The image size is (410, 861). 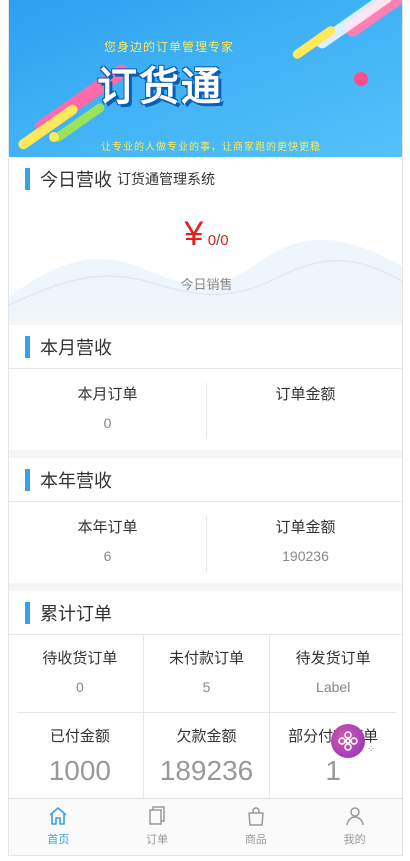 What do you see at coordinates (80, 673) in the screenshot?
I see `pending-receipt-cell: 待收货订单 0` at bounding box center [80, 673].